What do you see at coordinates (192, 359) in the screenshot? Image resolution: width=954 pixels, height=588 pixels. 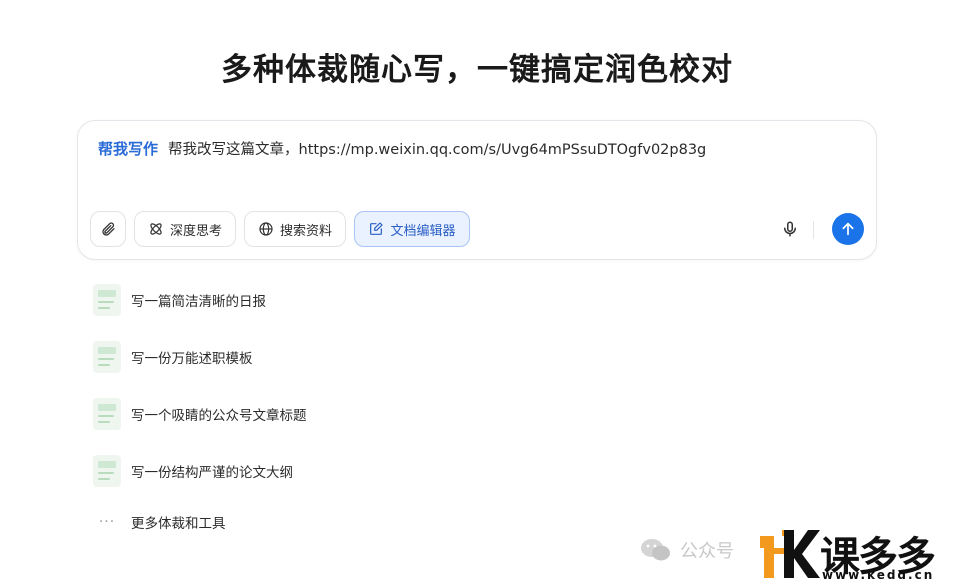 I see `suggestion-label: 写一份万能述职模板` at bounding box center [192, 359].